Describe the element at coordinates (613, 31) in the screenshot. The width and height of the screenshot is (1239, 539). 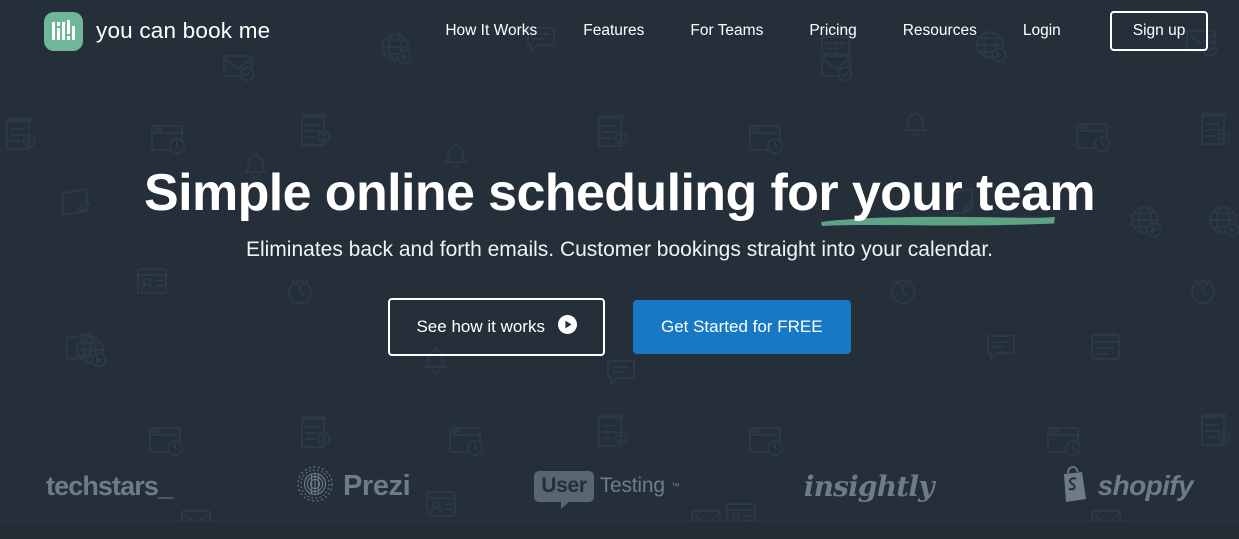
I see `nav-features: Features` at that location.